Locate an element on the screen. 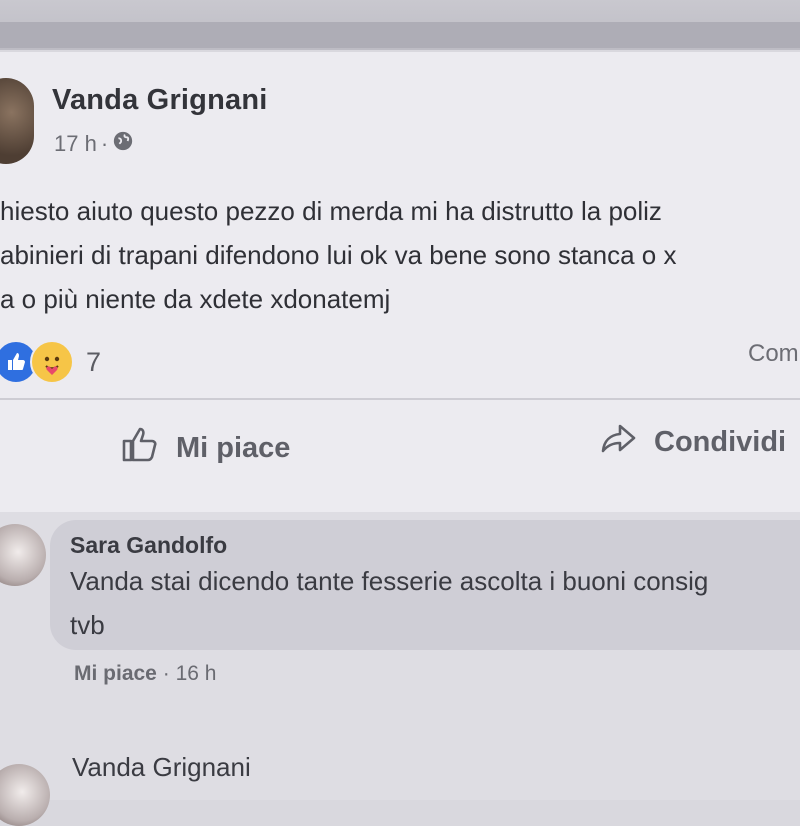 Image resolution: width=800 pixels, height=826 pixels. share-arrow-icon is located at coordinates (619, 442).